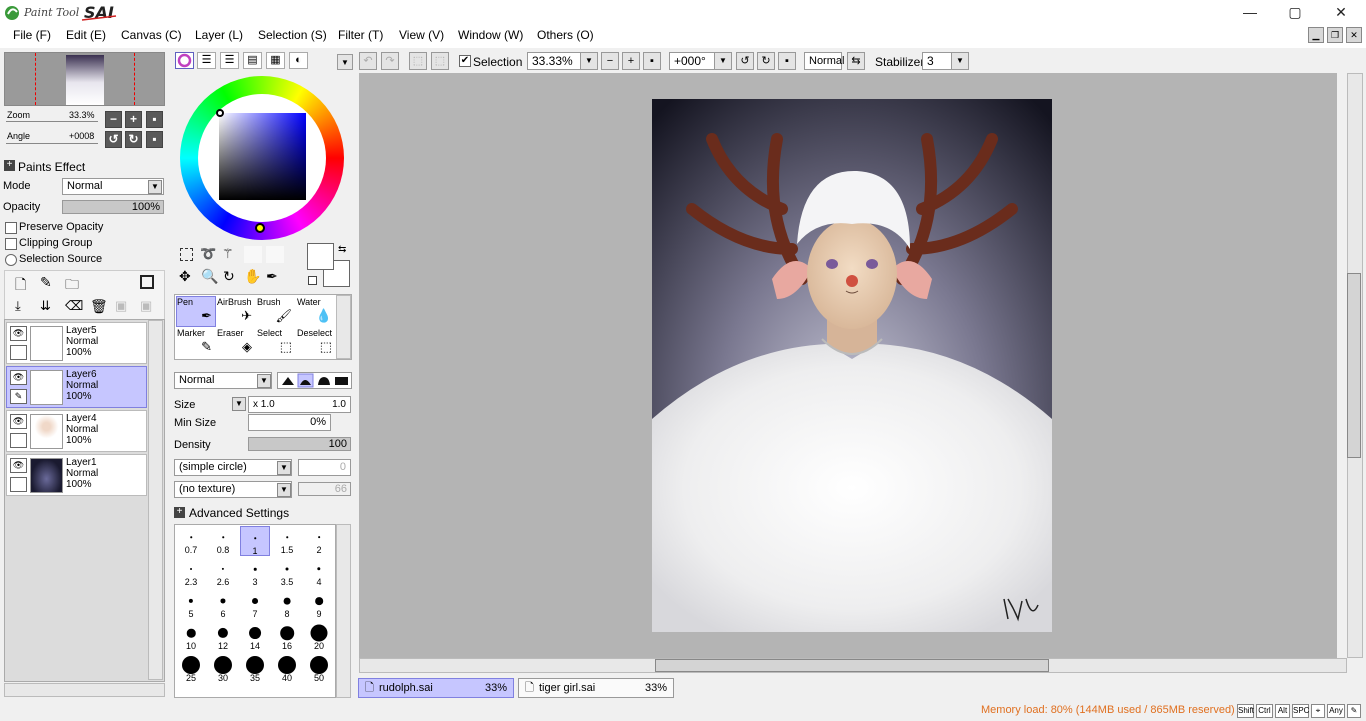  I want to click on tool-grid-scrollbar, so click(343, 327).